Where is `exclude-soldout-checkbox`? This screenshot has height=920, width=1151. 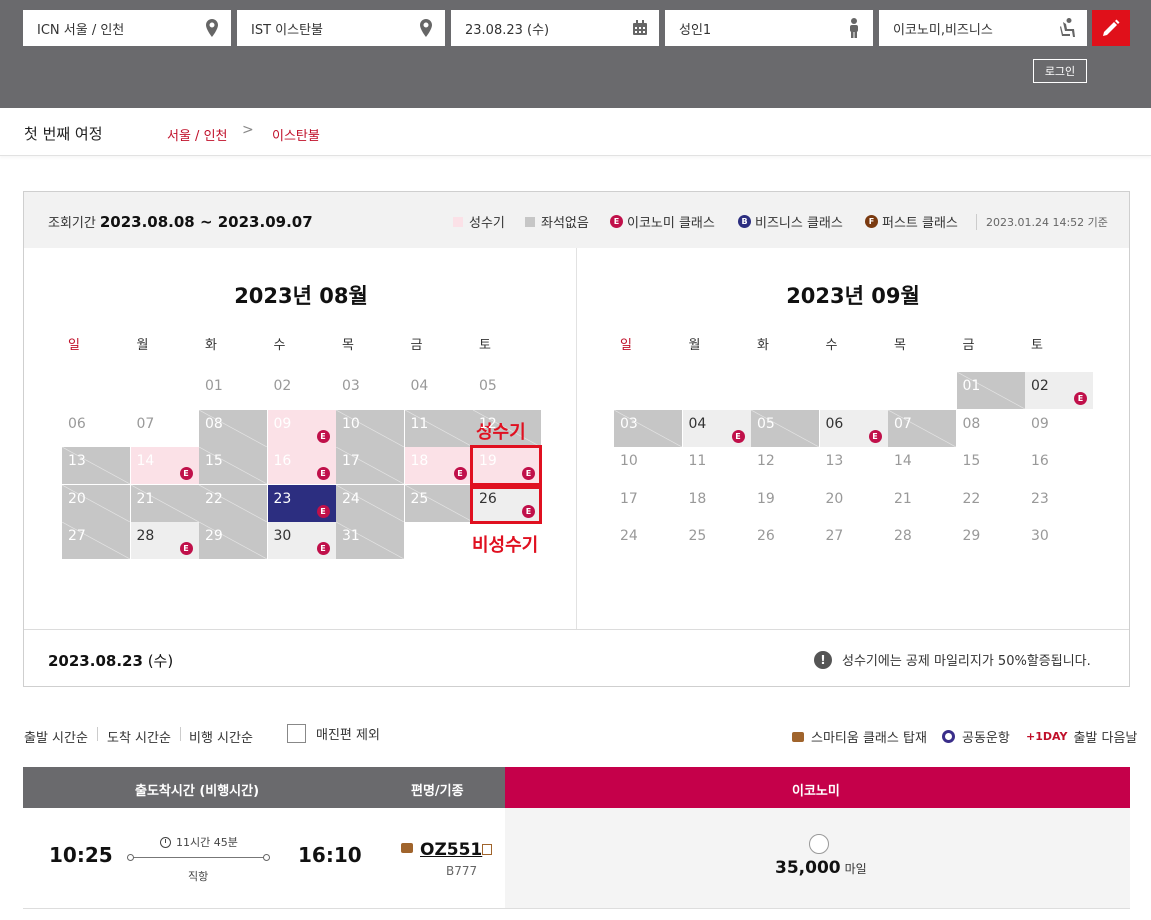 exclude-soldout-checkbox is located at coordinates (296, 733).